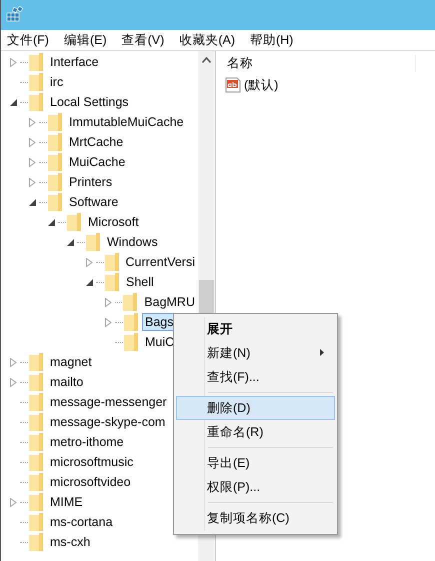 The height and width of the screenshot is (561, 435). What do you see at coordinates (126, 122) in the screenshot?
I see `tree-item: ImmutableMuiCache` at bounding box center [126, 122].